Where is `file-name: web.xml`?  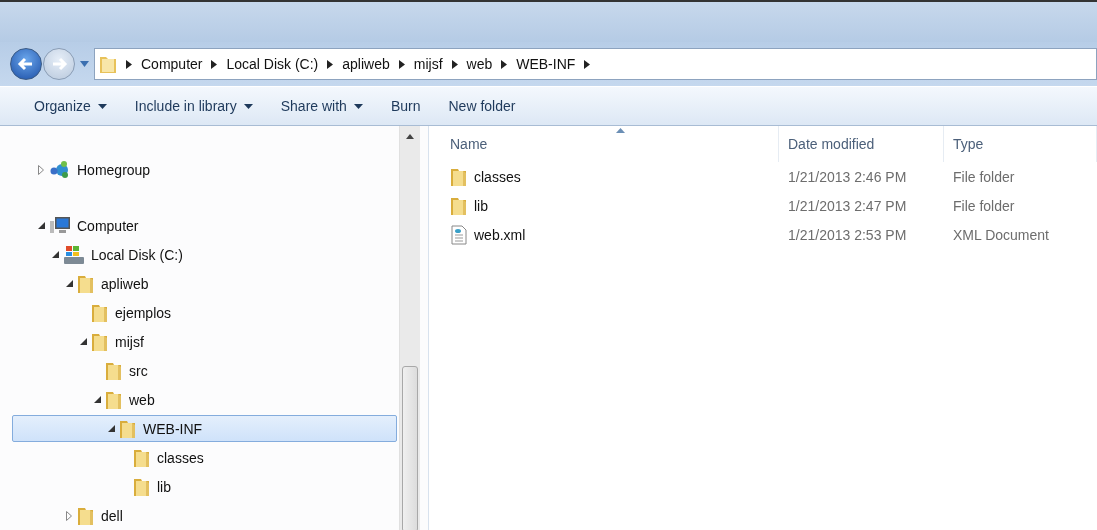
file-name: web.xml is located at coordinates (500, 234).